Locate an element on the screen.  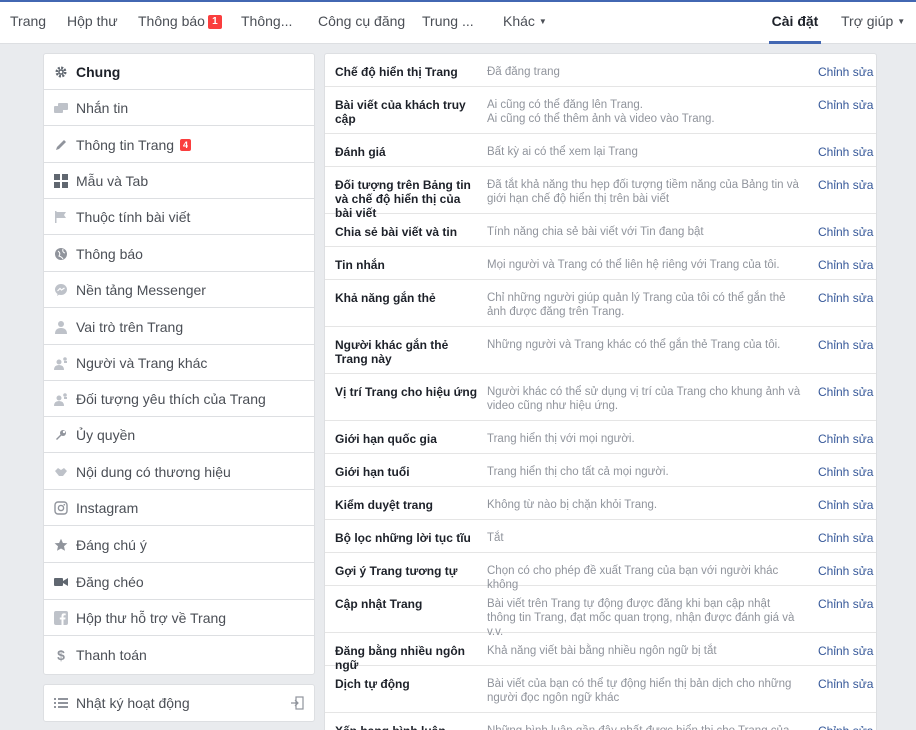
sidebar-item-featured: Đáng chú ý is located at coordinates (179, 545).